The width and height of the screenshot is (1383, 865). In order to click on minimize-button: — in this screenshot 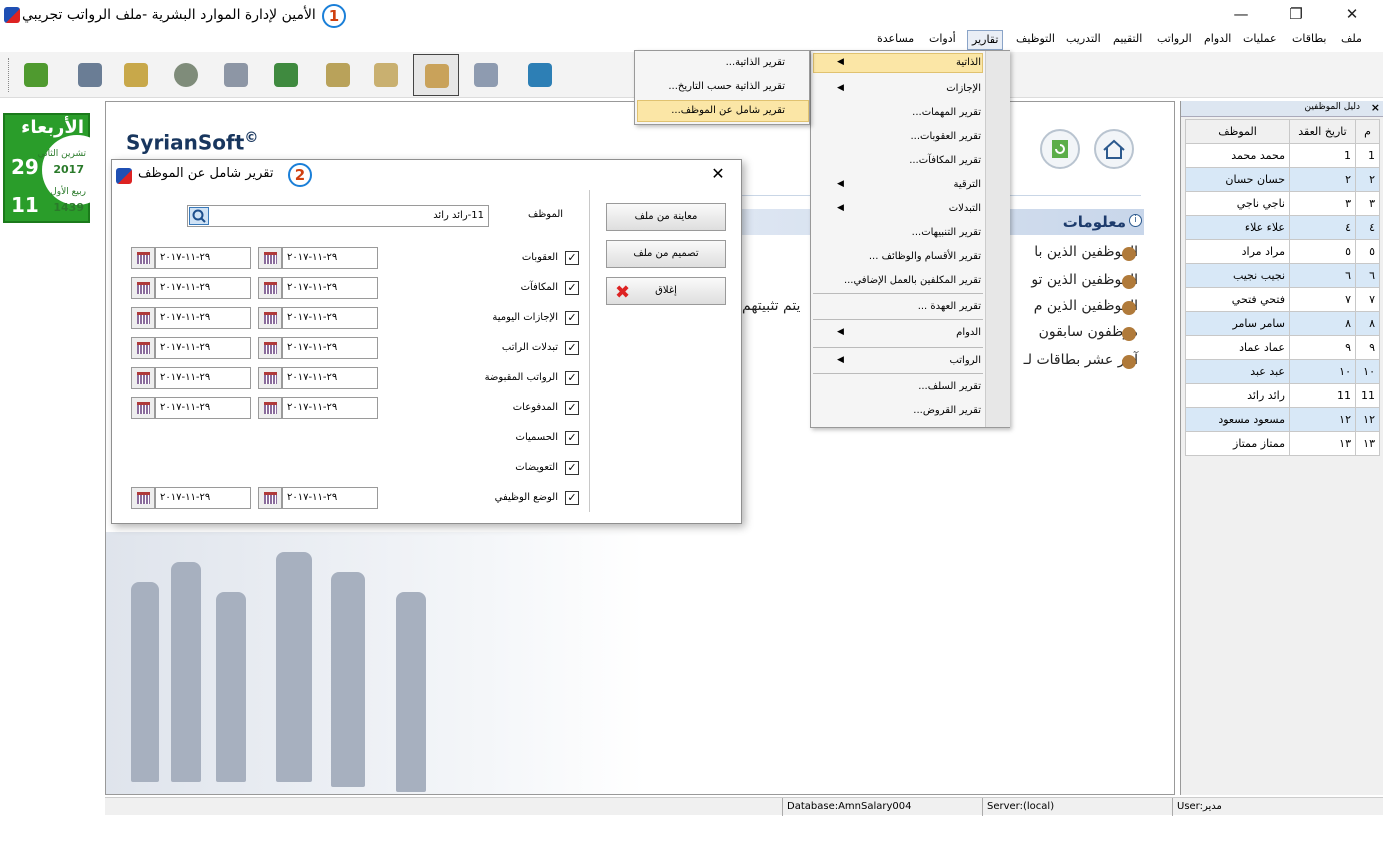, I will do `click(1241, 14)`.